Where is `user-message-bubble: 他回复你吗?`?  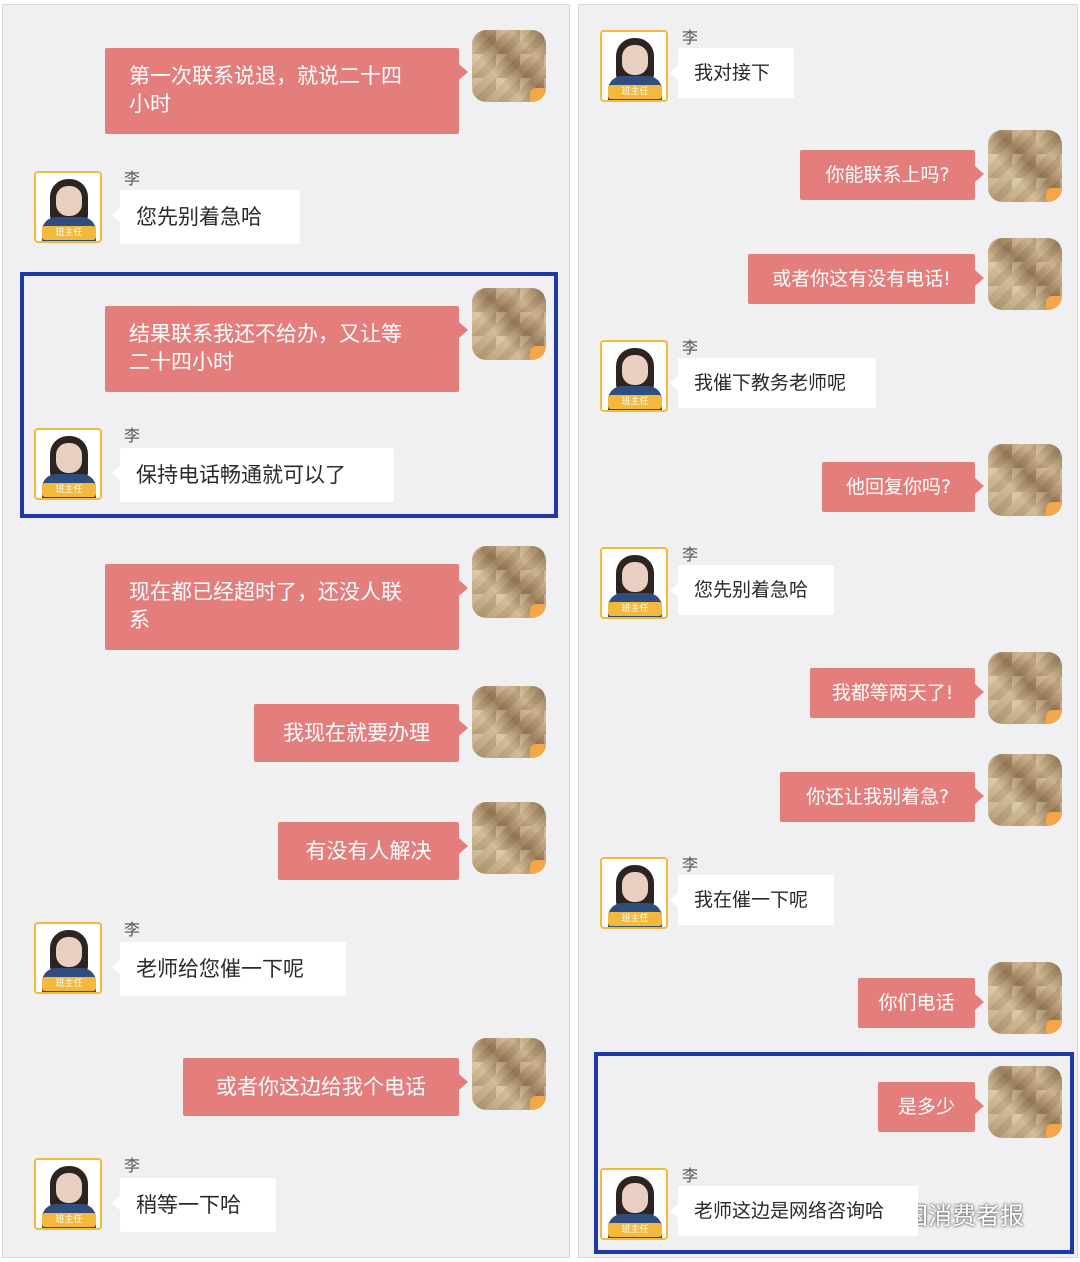 user-message-bubble: 他回复你吗? is located at coordinates (903, 487).